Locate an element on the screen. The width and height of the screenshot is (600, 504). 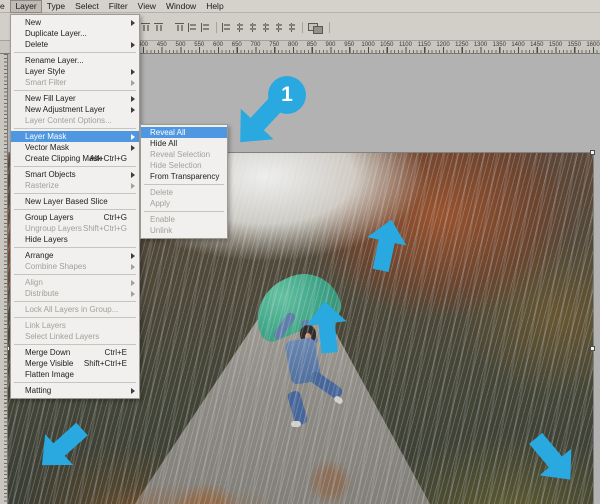
ruler-tick-label: 1500 is located at coordinates (555, 45).